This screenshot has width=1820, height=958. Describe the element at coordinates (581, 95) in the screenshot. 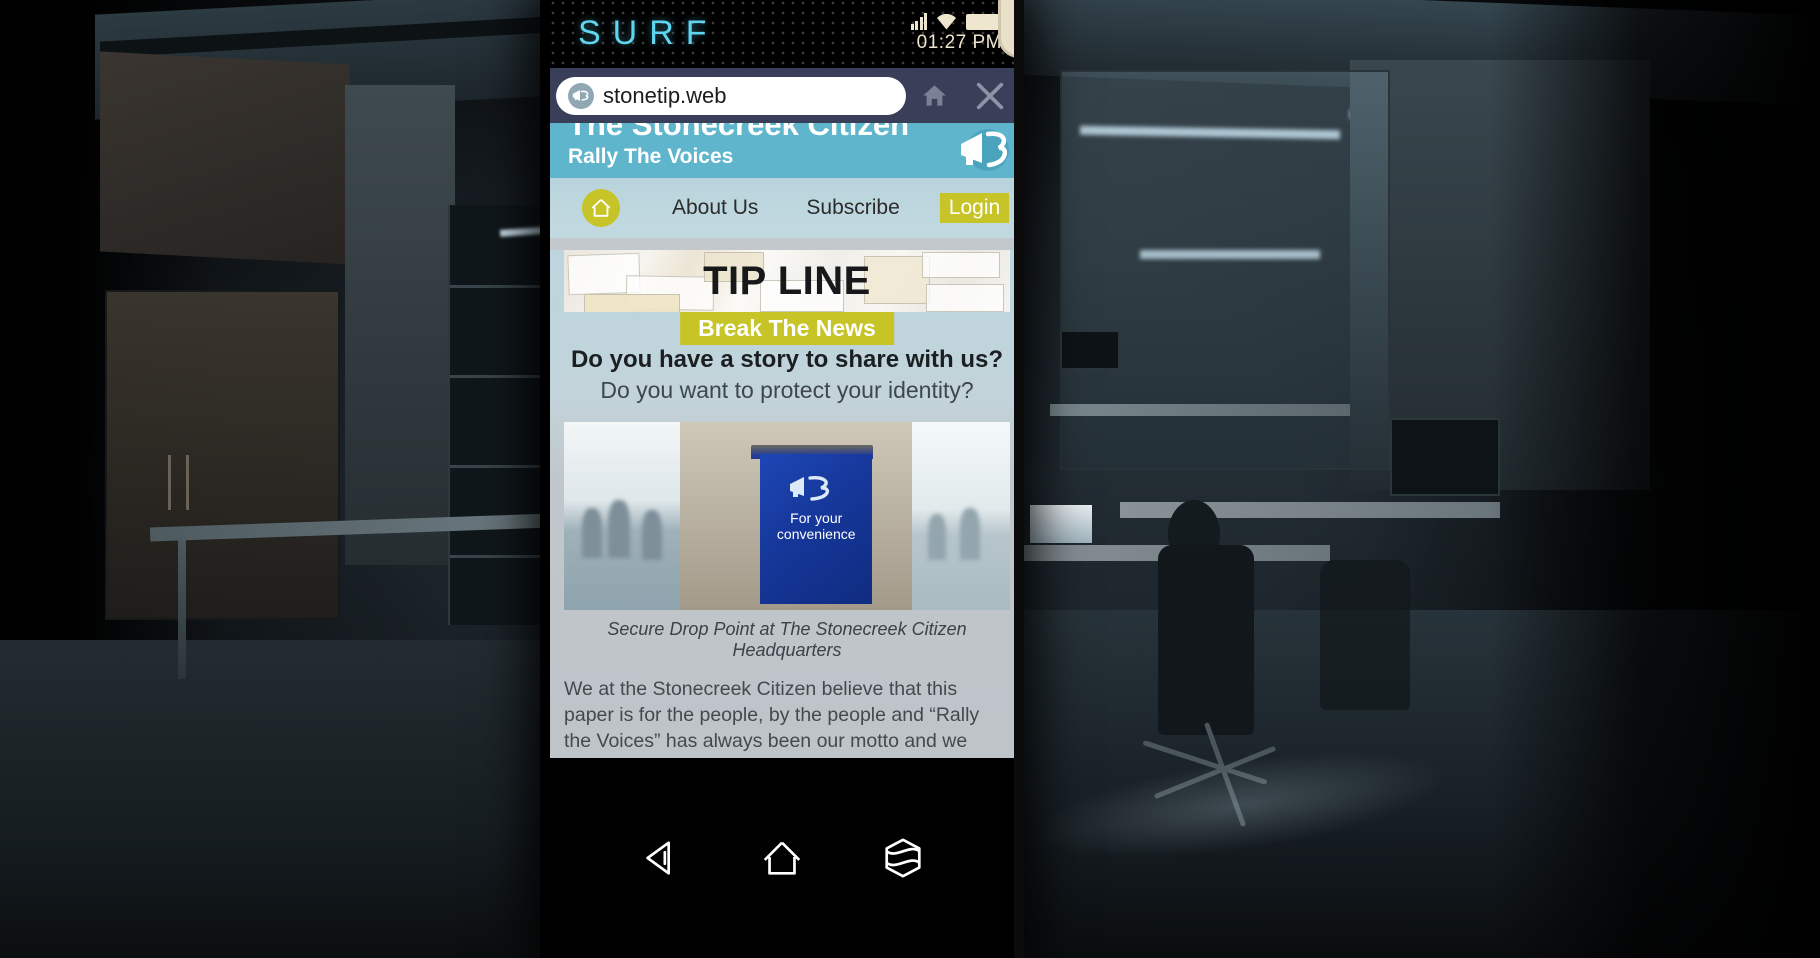

I see `megaphone-favicon-icon` at that location.